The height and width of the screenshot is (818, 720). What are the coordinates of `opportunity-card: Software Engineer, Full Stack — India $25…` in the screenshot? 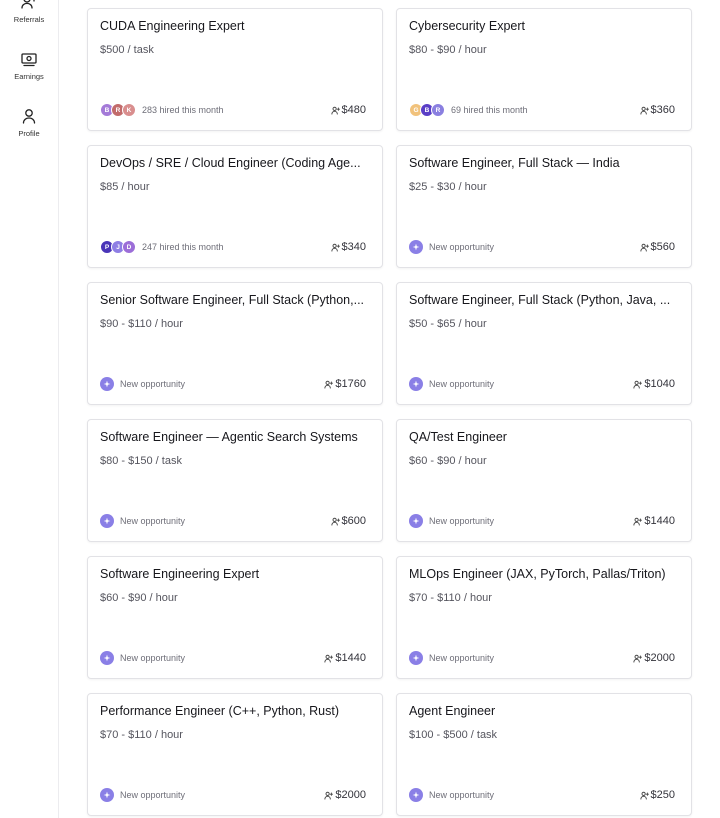 It's located at (544, 206).